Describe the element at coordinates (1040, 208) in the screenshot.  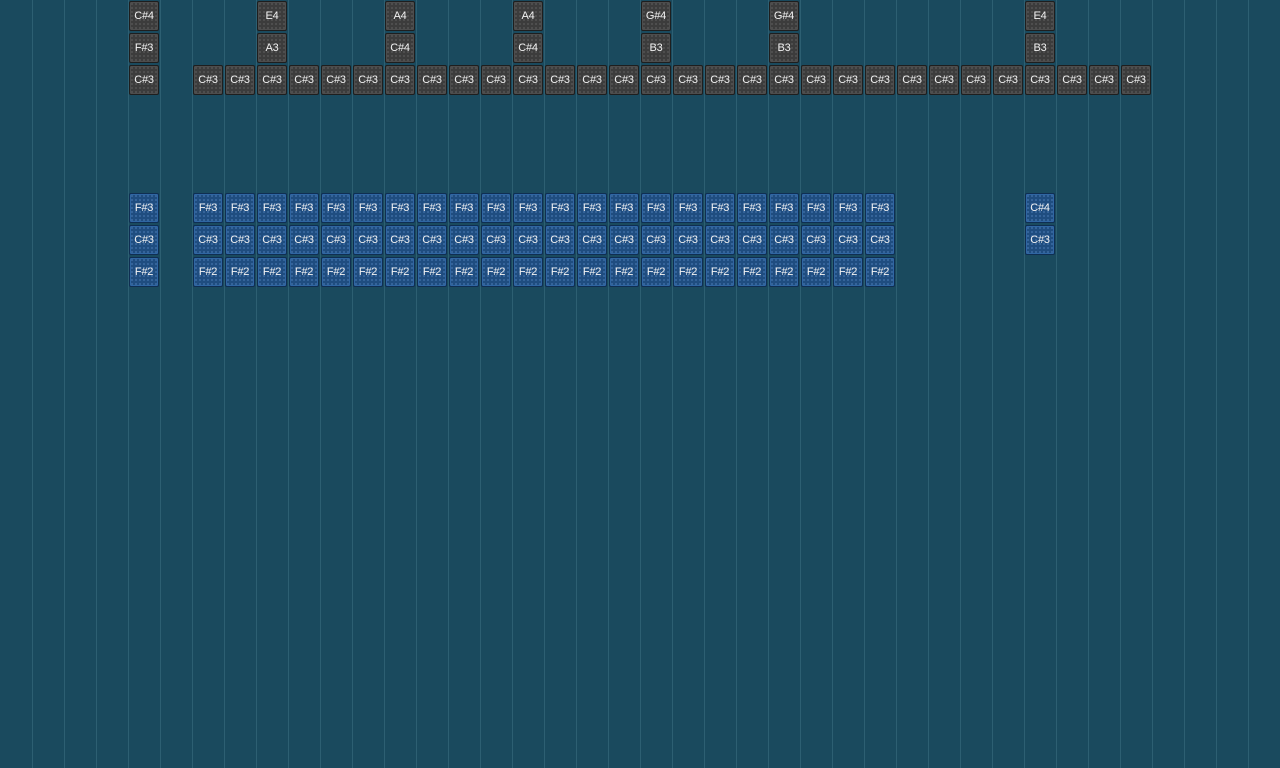
I see `blue-note-block: C#4` at that location.